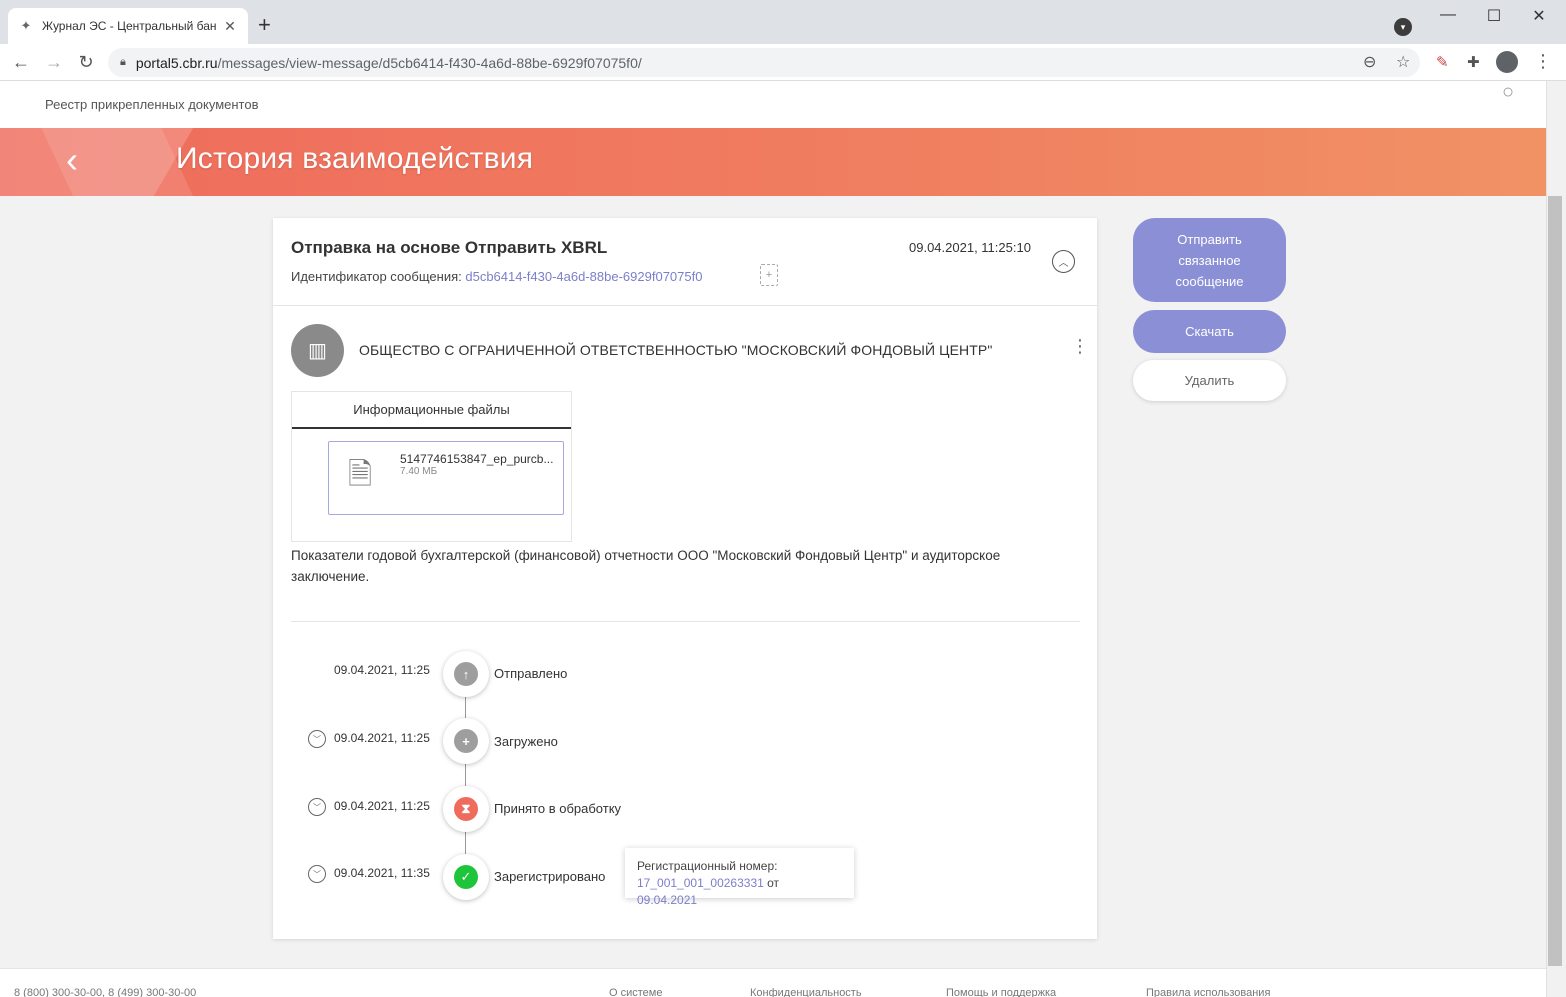 The height and width of the screenshot is (997, 1566). I want to click on registration-date-link: 09.04.2021, so click(667, 900).